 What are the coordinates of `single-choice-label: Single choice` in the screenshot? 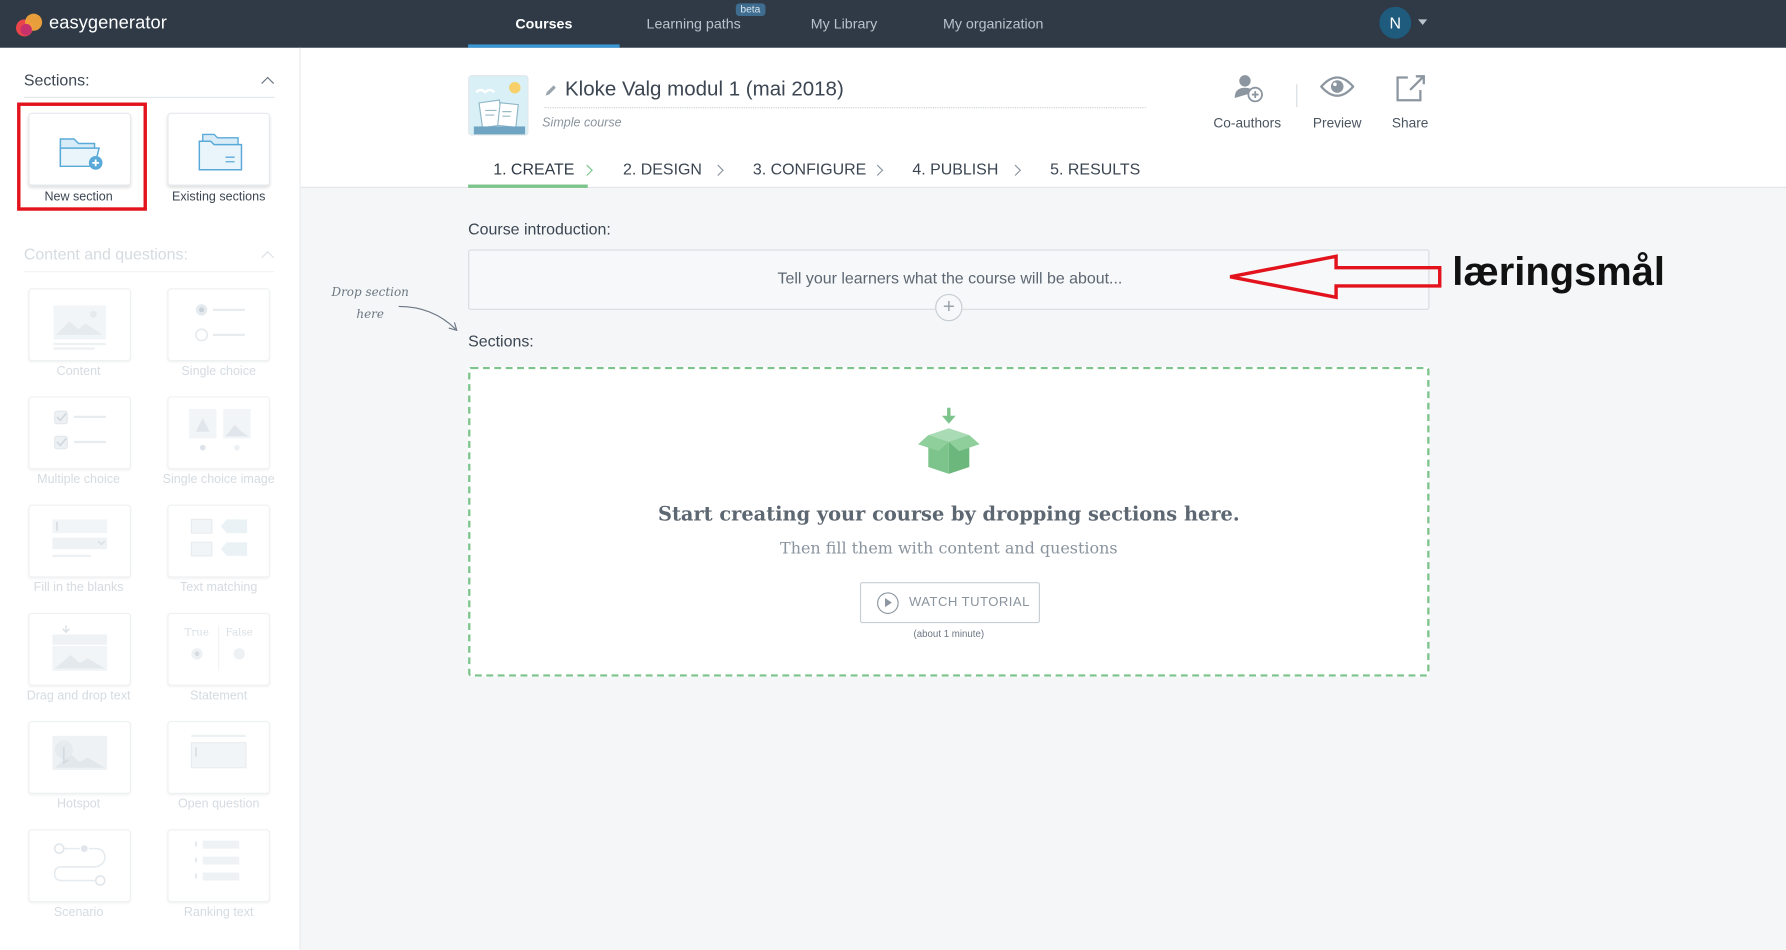 It's located at (218, 371).